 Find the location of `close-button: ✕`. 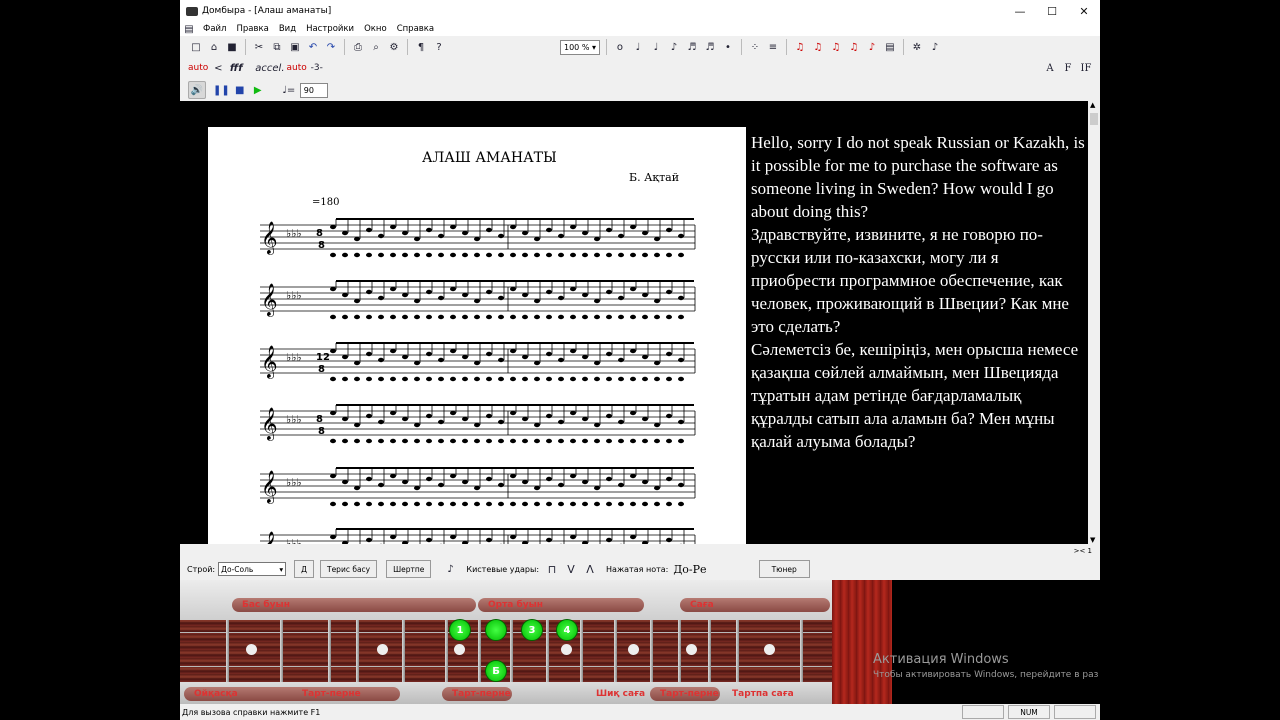

close-button: ✕ is located at coordinates (1084, 11).